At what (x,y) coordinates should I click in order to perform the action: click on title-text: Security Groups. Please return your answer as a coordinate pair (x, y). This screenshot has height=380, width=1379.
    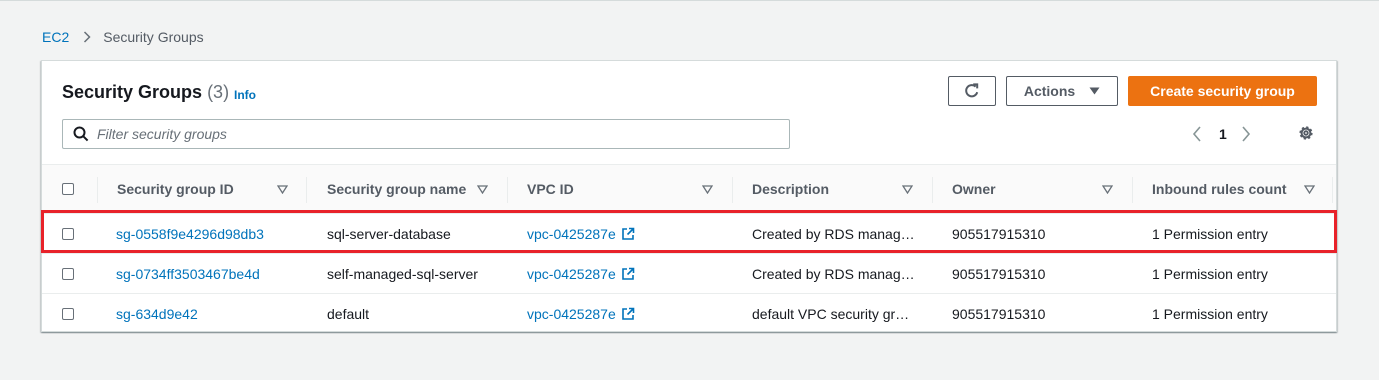
    Looking at the image, I should click on (132, 92).